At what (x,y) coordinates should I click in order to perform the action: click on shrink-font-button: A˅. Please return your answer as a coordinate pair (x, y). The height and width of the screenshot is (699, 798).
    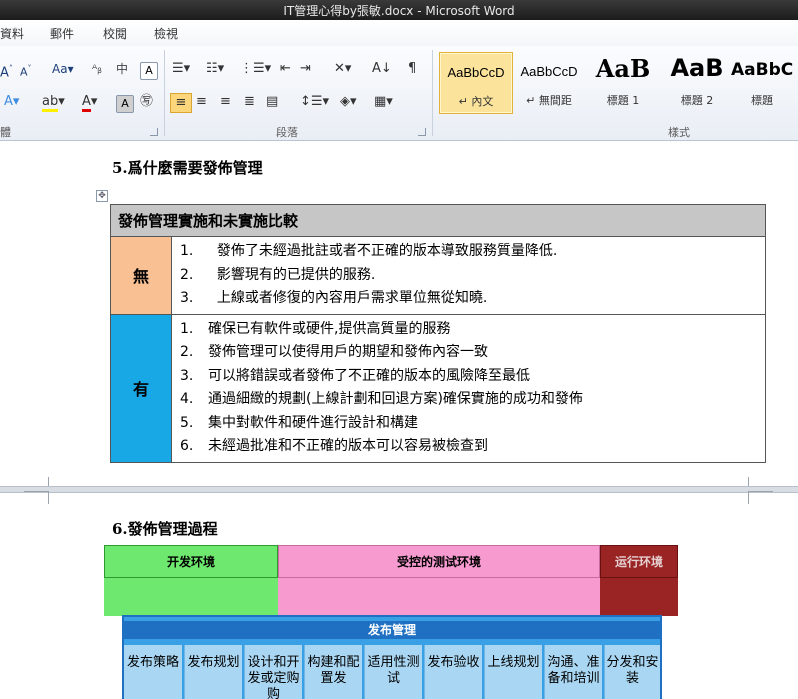
    Looking at the image, I should click on (26, 69).